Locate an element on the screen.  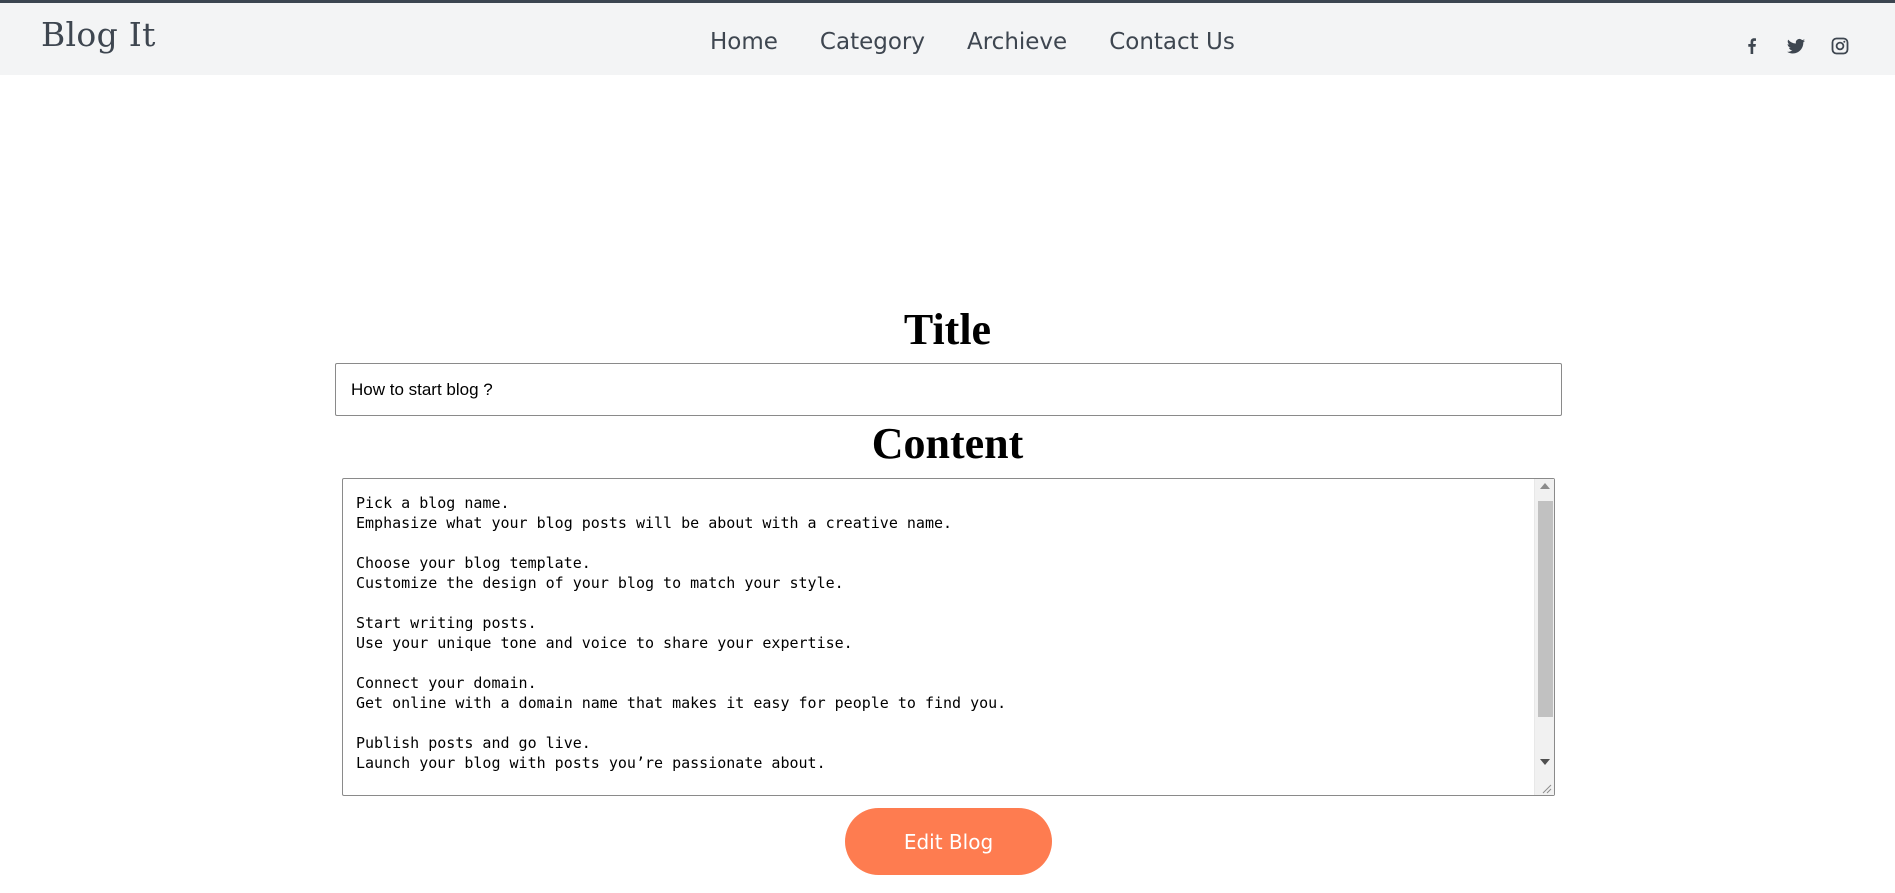
nav-archieve-link: Archieve is located at coordinates (1017, 42).